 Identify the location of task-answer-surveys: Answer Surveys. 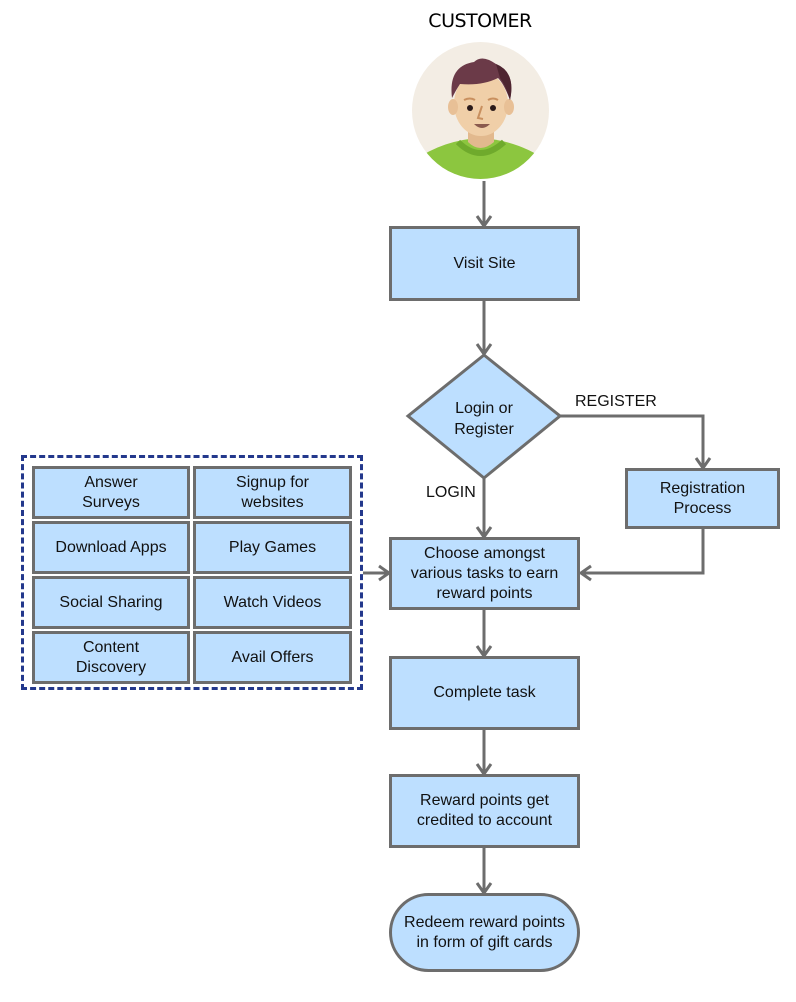
(111, 492).